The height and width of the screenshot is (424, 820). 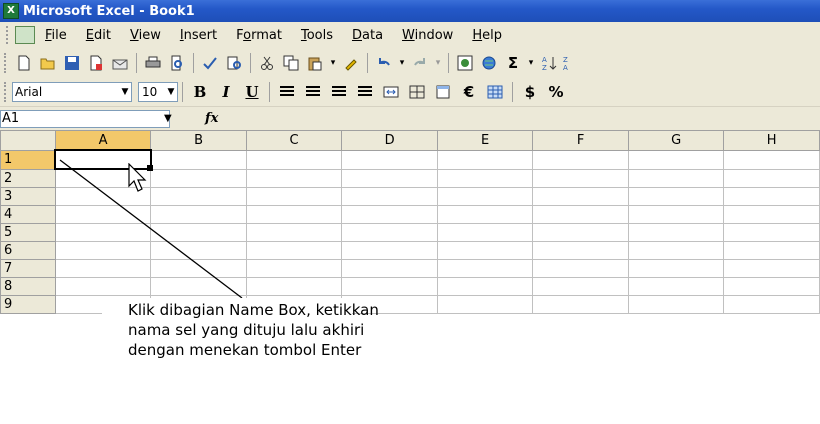 I want to click on new-icon, so click(x=24, y=63).